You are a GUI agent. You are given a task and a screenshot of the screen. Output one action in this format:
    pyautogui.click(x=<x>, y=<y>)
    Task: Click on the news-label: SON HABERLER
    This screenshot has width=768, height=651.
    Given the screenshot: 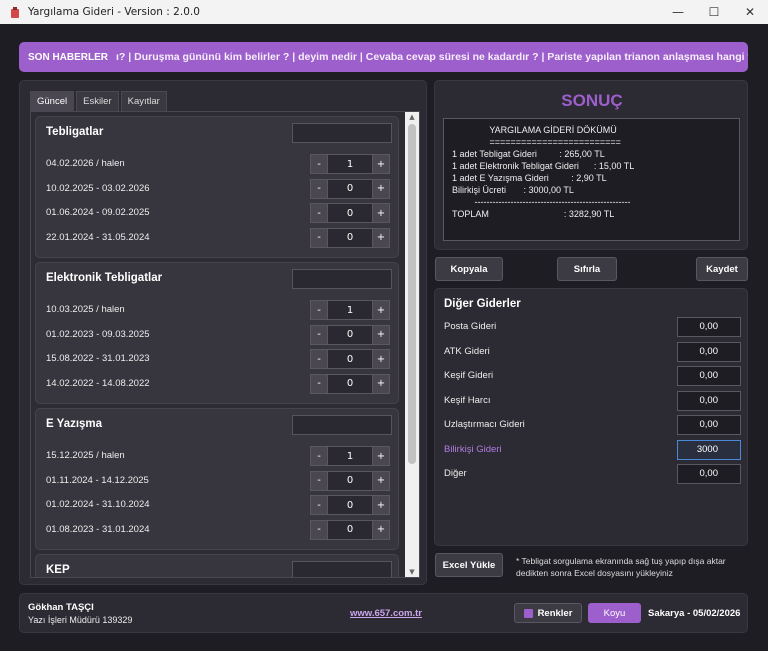 What is the action you would take?
    pyautogui.click(x=68, y=57)
    